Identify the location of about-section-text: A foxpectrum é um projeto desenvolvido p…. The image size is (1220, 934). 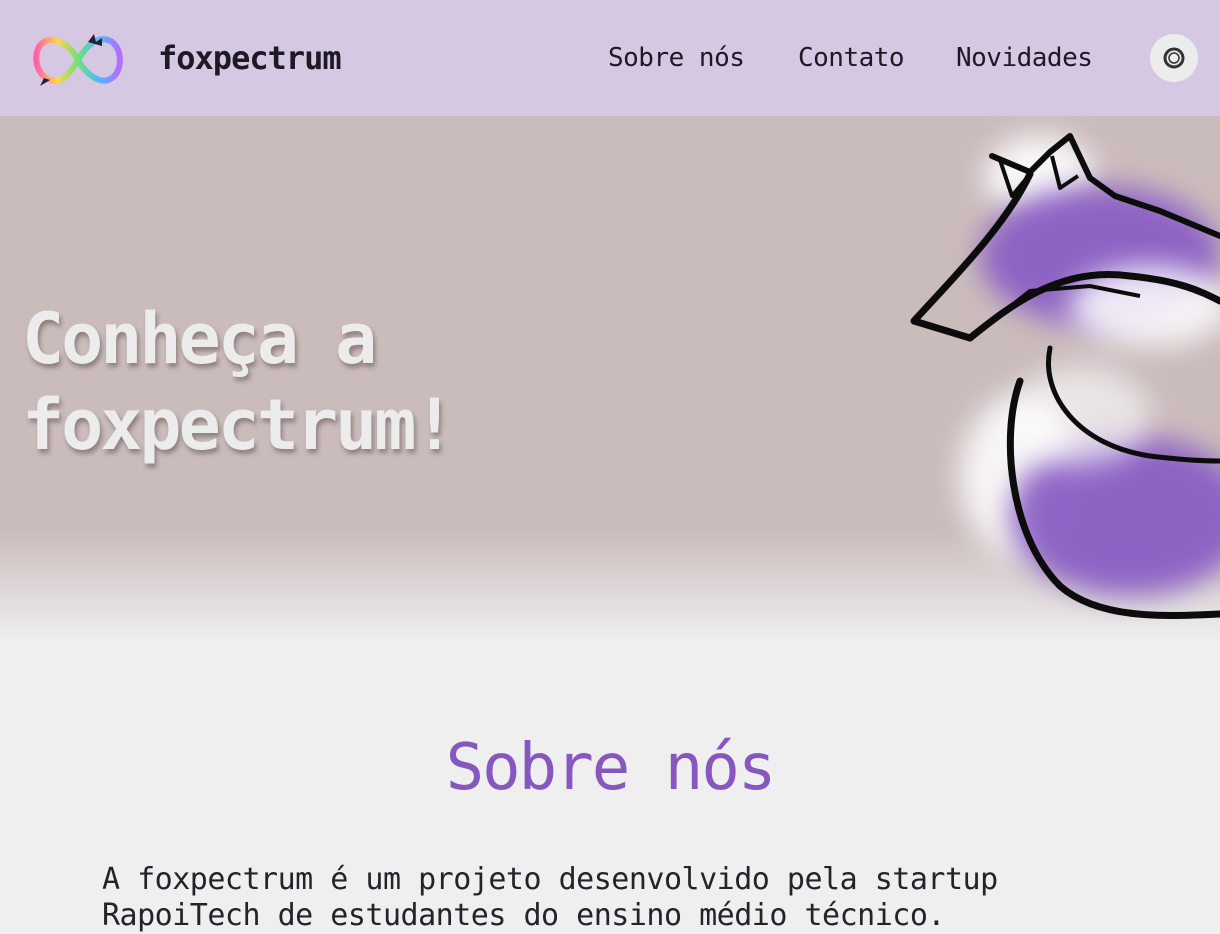
(550, 897).